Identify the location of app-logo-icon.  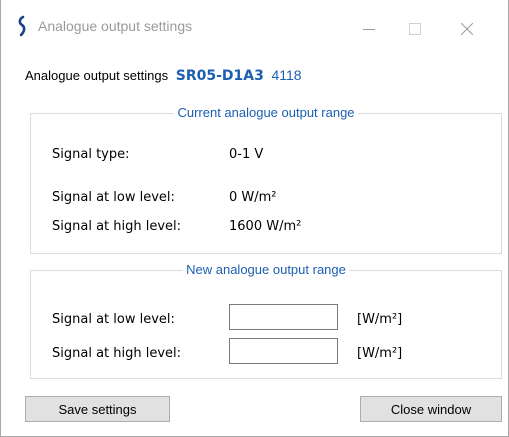
(22, 26).